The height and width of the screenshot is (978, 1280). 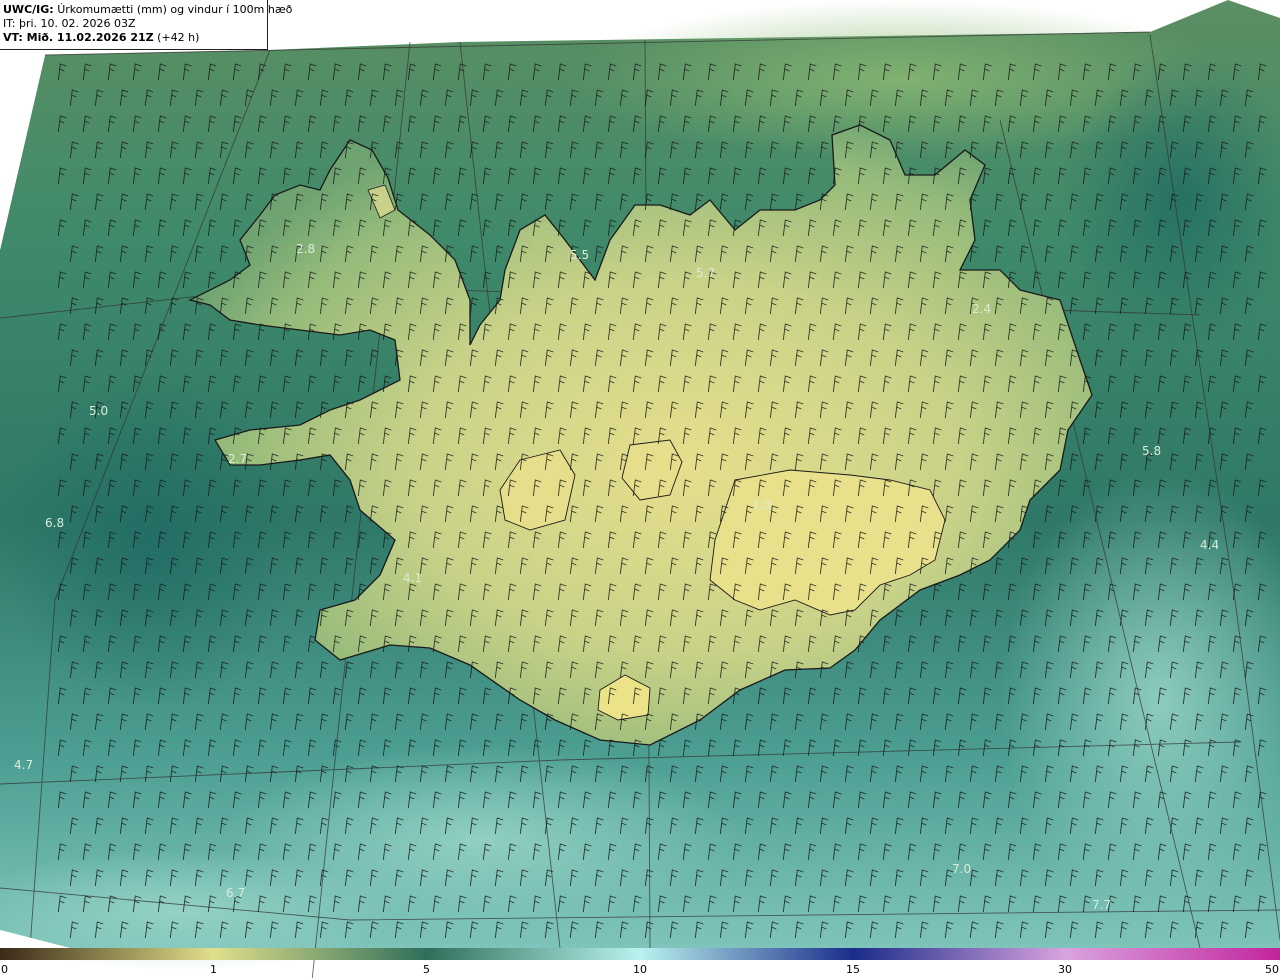 What do you see at coordinates (178, 37) in the screenshot?
I see `lead-time: (+42 h)` at bounding box center [178, 37].